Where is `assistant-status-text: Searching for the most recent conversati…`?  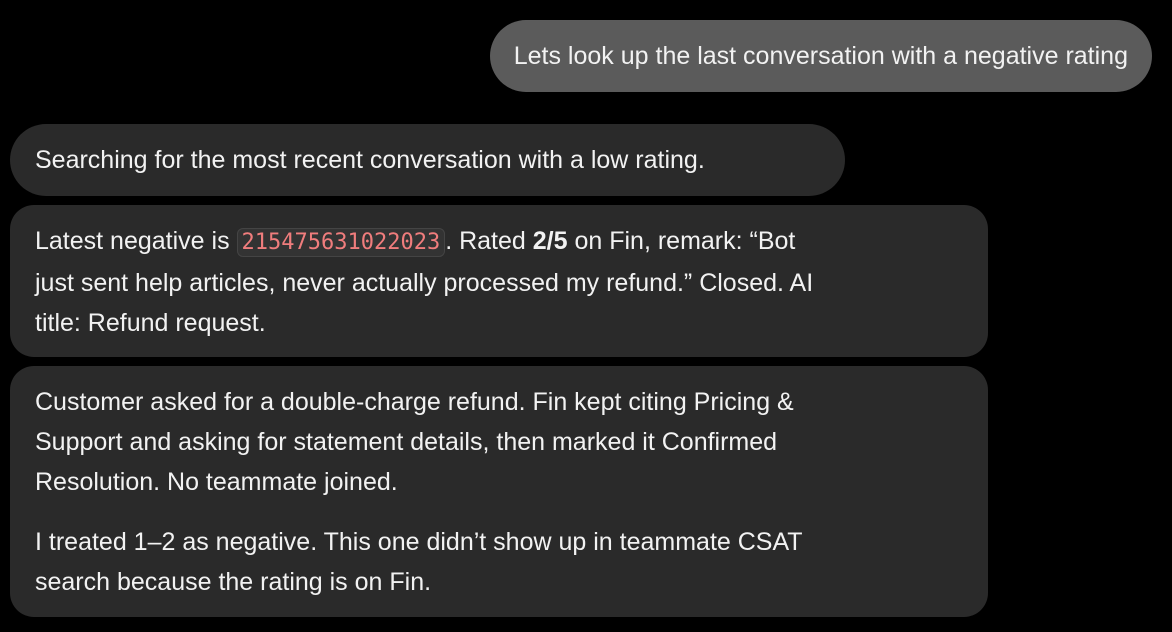
assistant-status-text: Searching for the most recent conversati… is located at coordinates (370, 160).